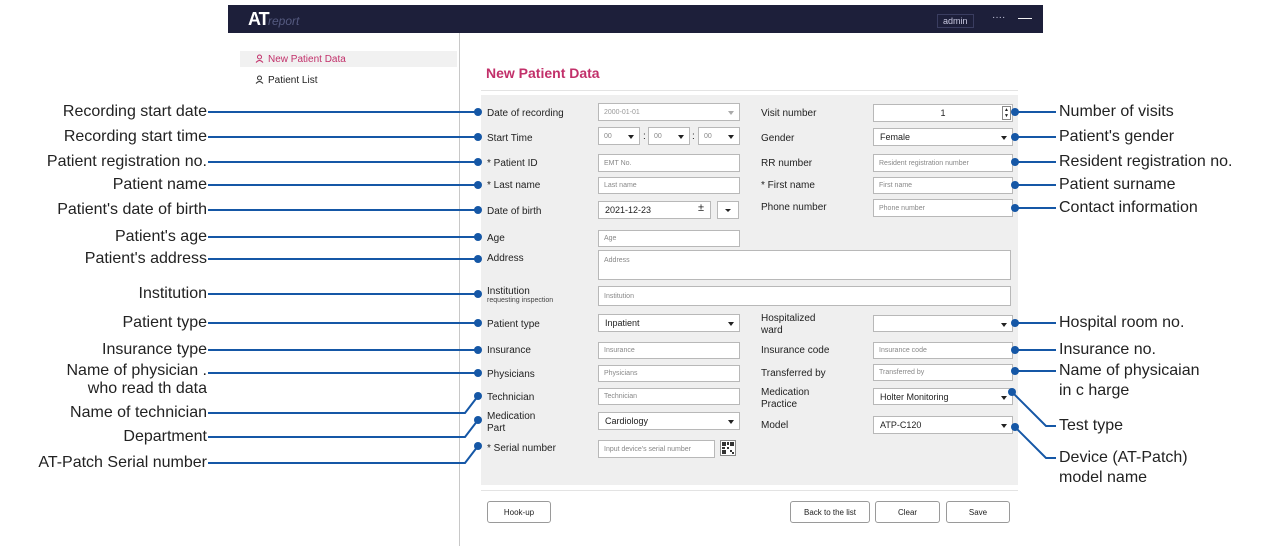 The width and height of the screenshot is (1277, 546). Describe the element at coordinates (1116, 111) in the screenshot. I see `annotation-right: Number of visits` at that location.